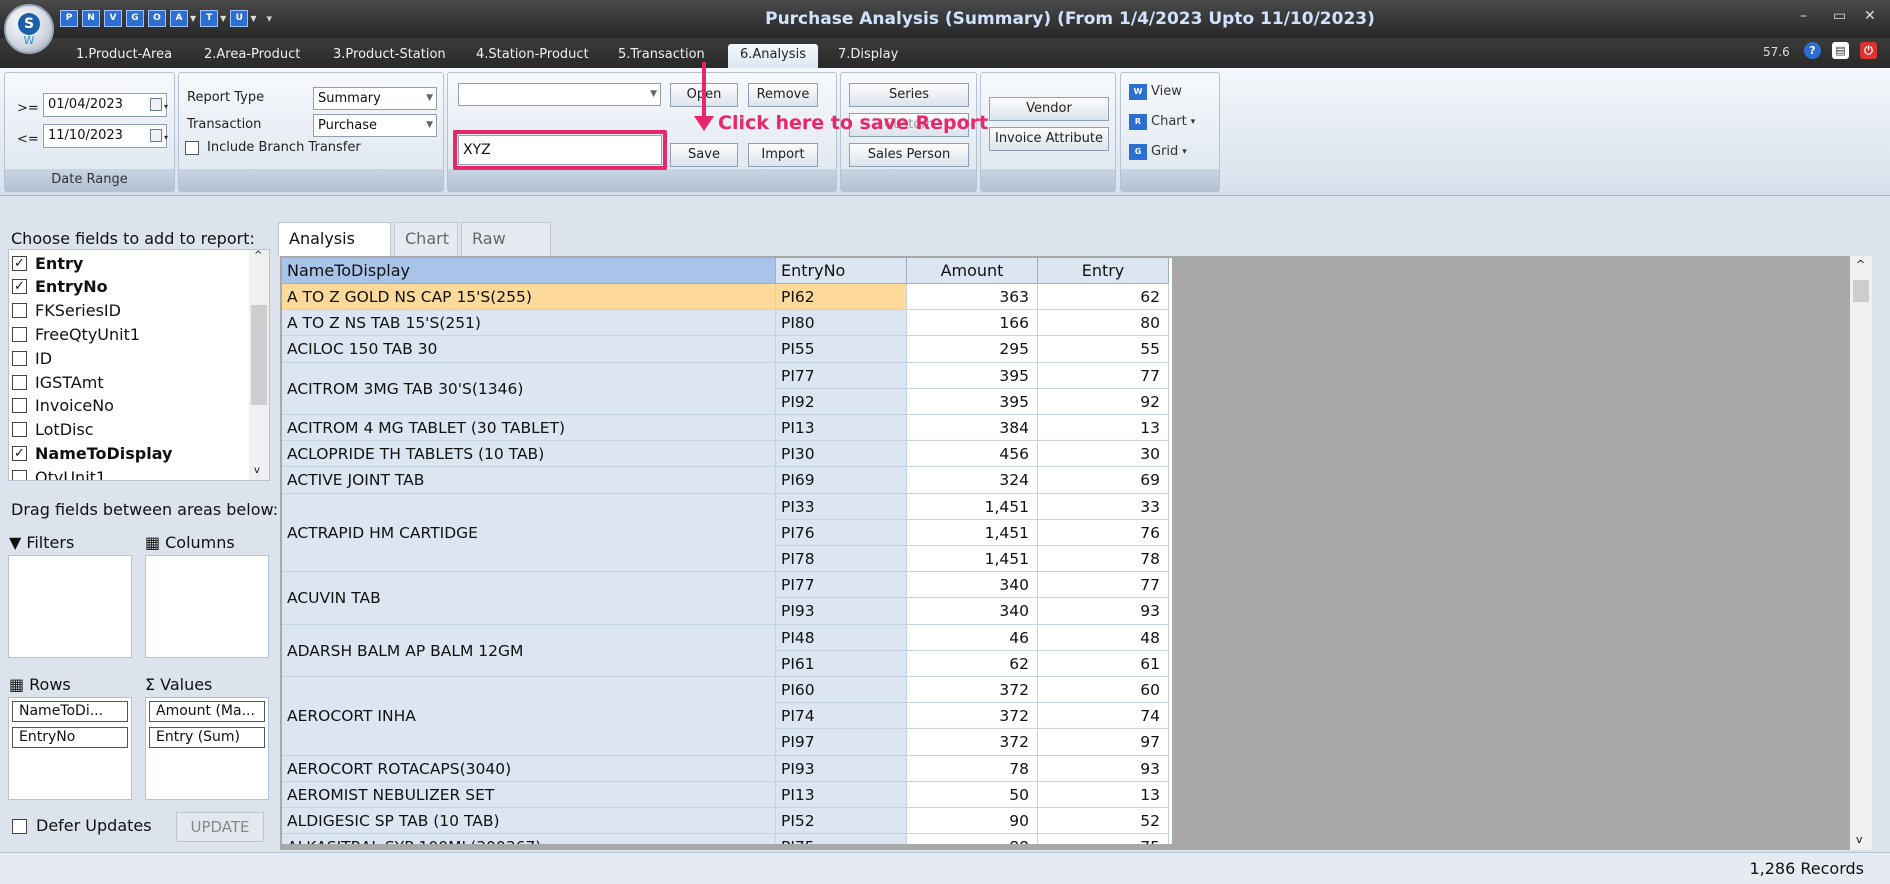  I want to click on entry-cell: 69, so click(1103, 480).